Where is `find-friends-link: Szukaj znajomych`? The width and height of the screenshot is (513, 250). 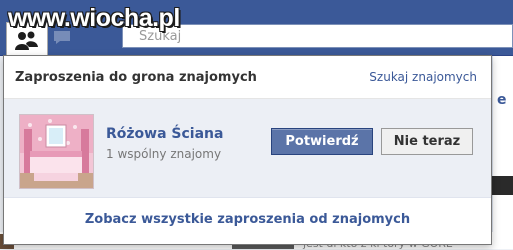 find-friends-link: Szukaj znajomych is located at coordinates (423, 77).